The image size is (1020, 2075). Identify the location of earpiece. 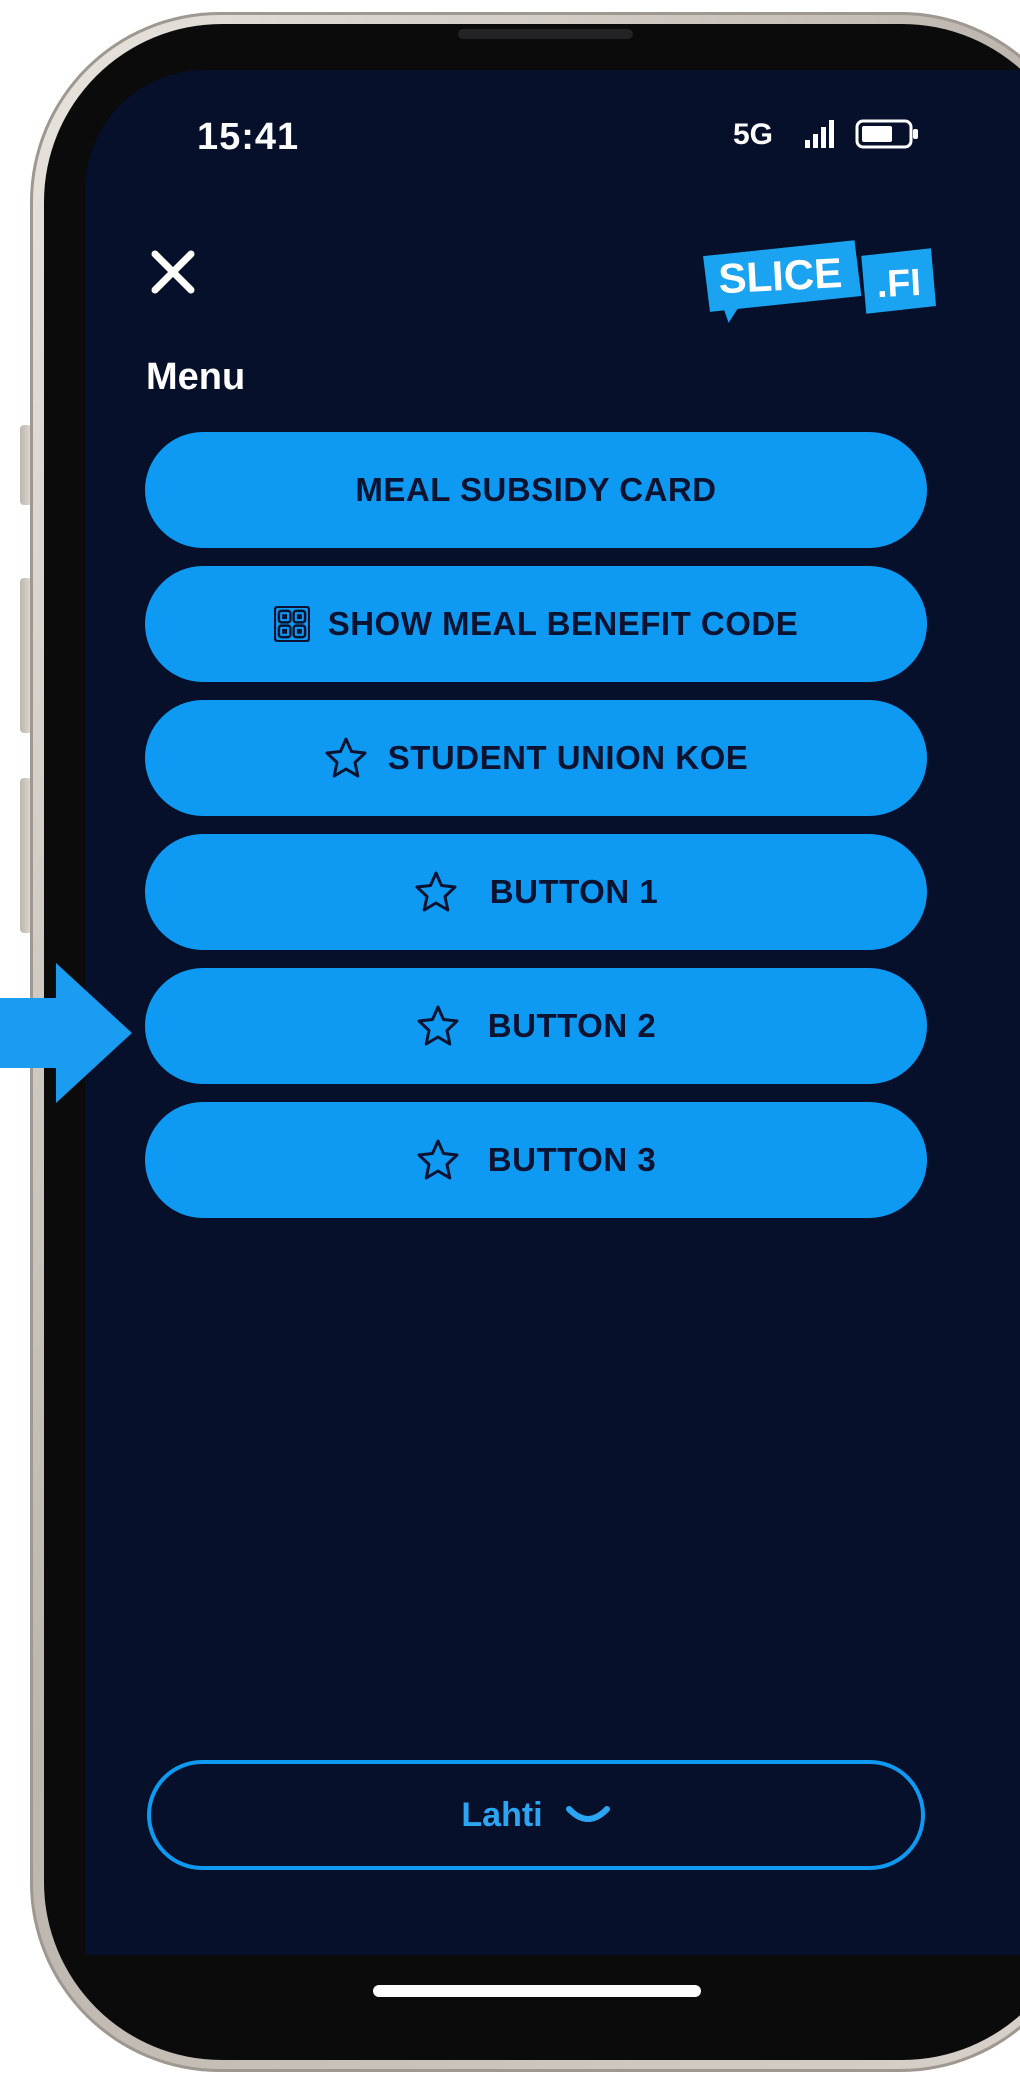
(545, 34).